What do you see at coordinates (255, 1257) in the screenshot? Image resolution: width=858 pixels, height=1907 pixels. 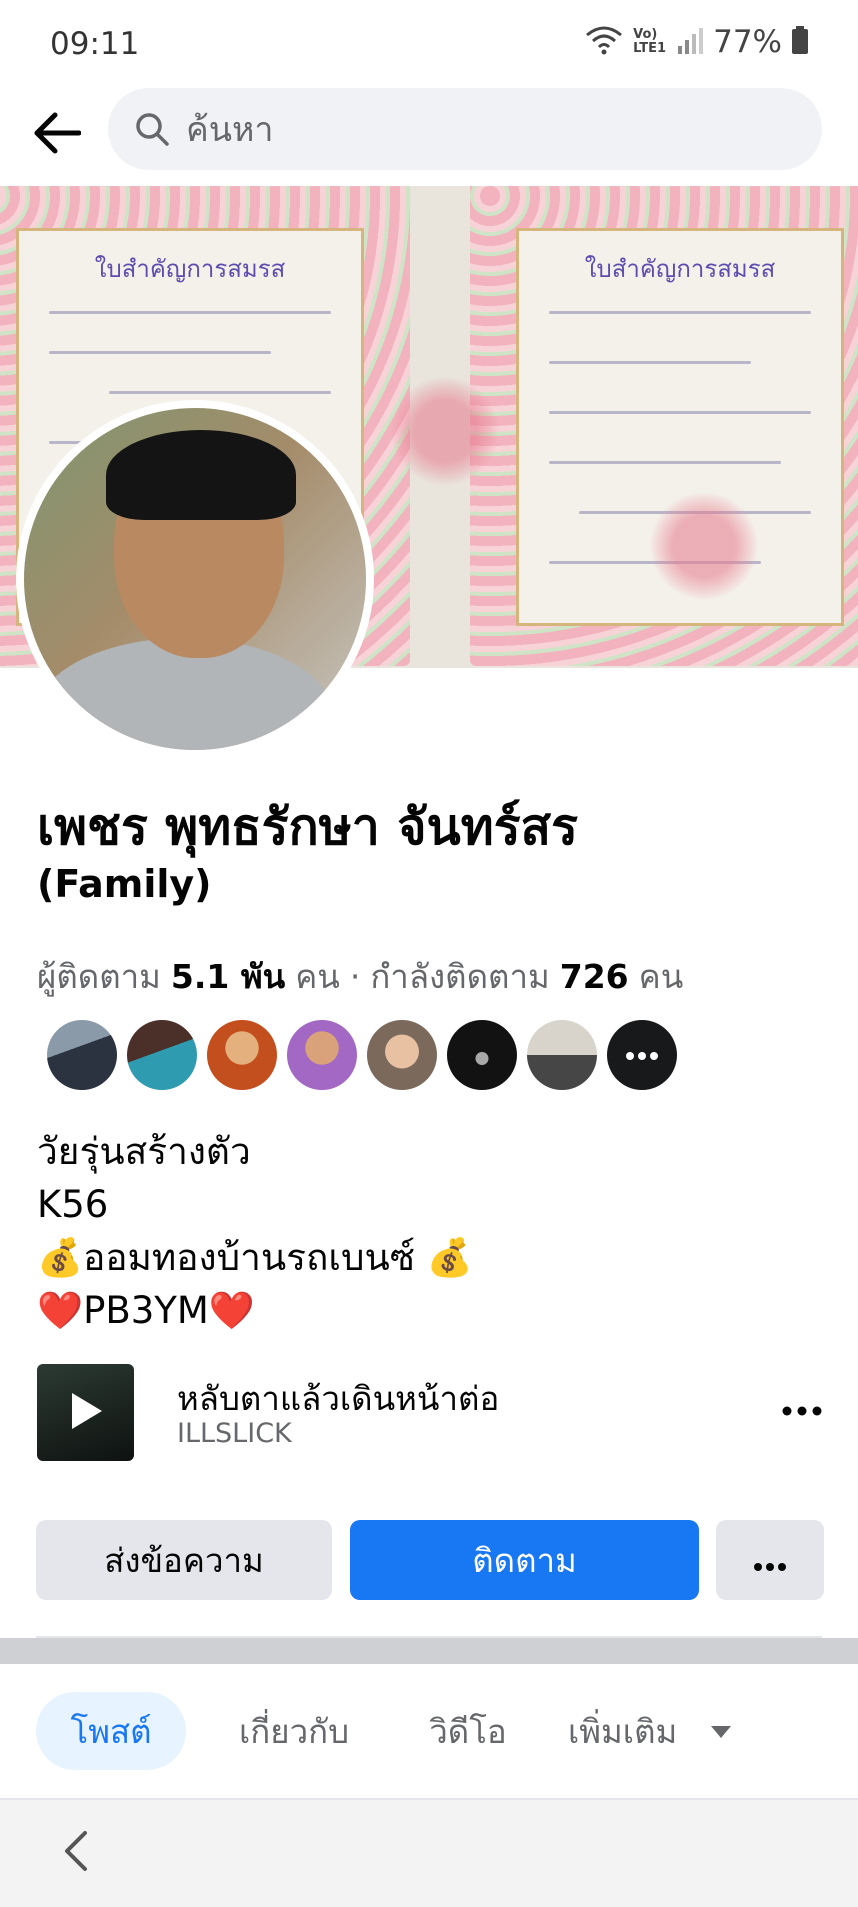 I see `bio-line: 💰ออมทองบ้านรถเบนซ์ 💰` at bounding box center [255, 1257].